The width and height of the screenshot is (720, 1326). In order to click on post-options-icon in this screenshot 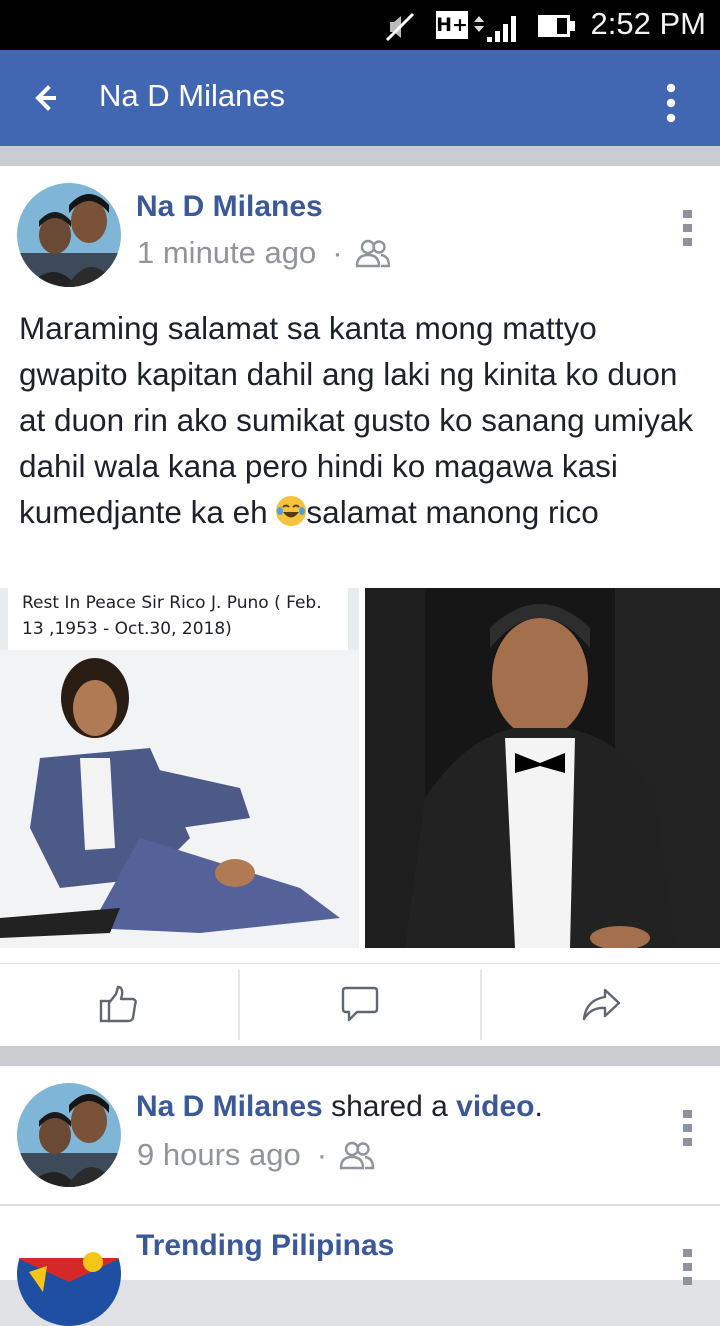, I will do `click(688, 228)`.